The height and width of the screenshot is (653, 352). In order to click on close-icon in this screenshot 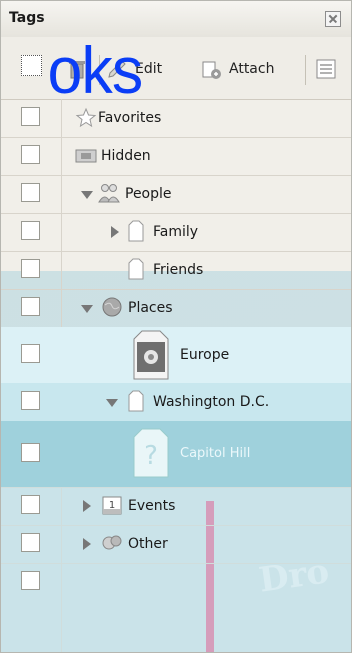, I will do `click(333, 19)`.